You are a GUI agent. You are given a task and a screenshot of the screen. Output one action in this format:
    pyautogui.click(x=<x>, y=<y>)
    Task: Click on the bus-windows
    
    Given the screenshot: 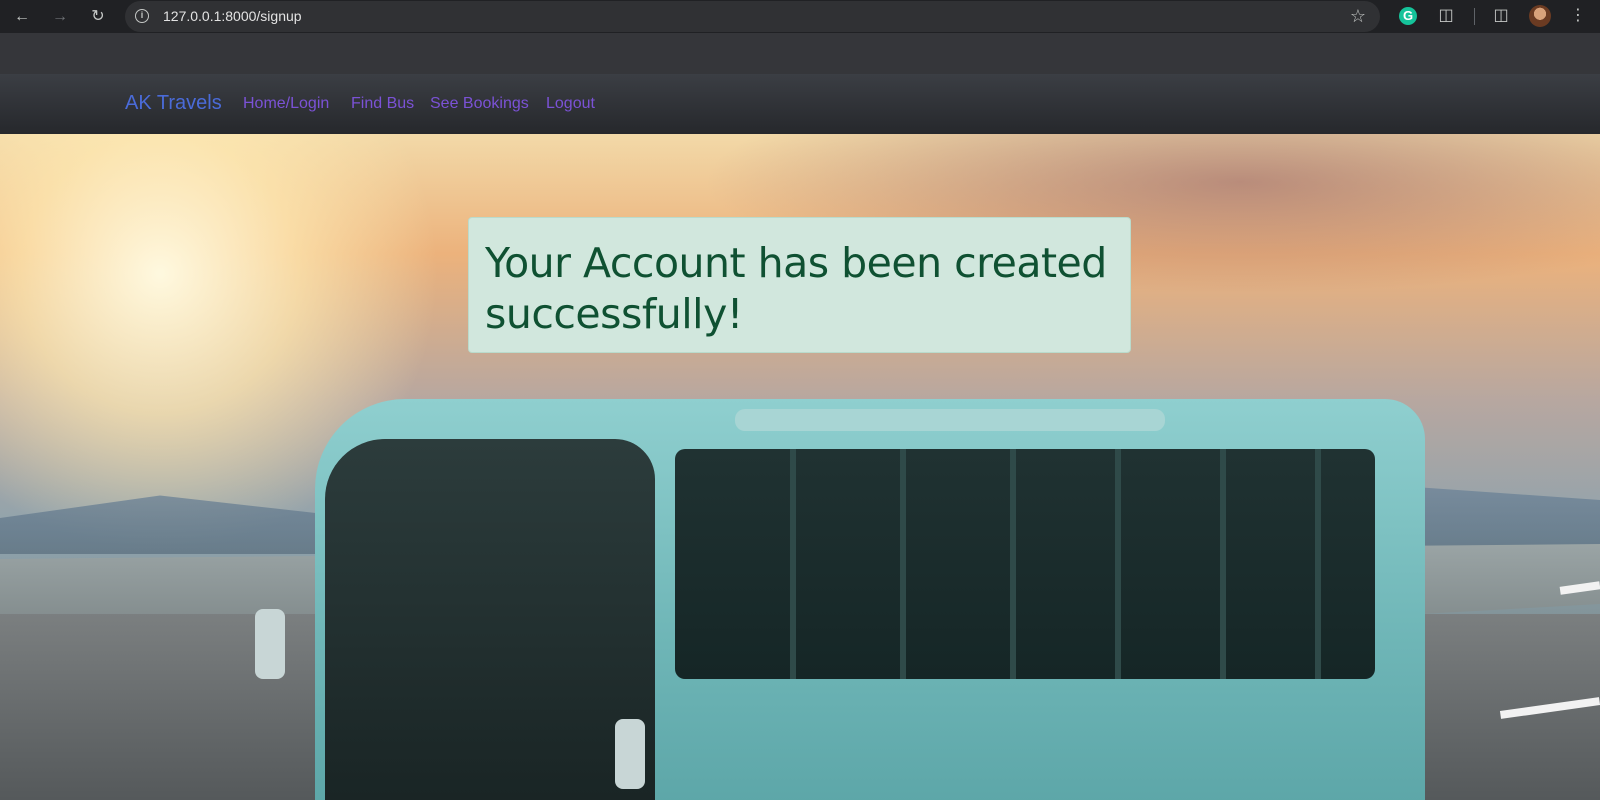 What is the action you would take?
    pyautogui.click(x=1025, y=564)
    